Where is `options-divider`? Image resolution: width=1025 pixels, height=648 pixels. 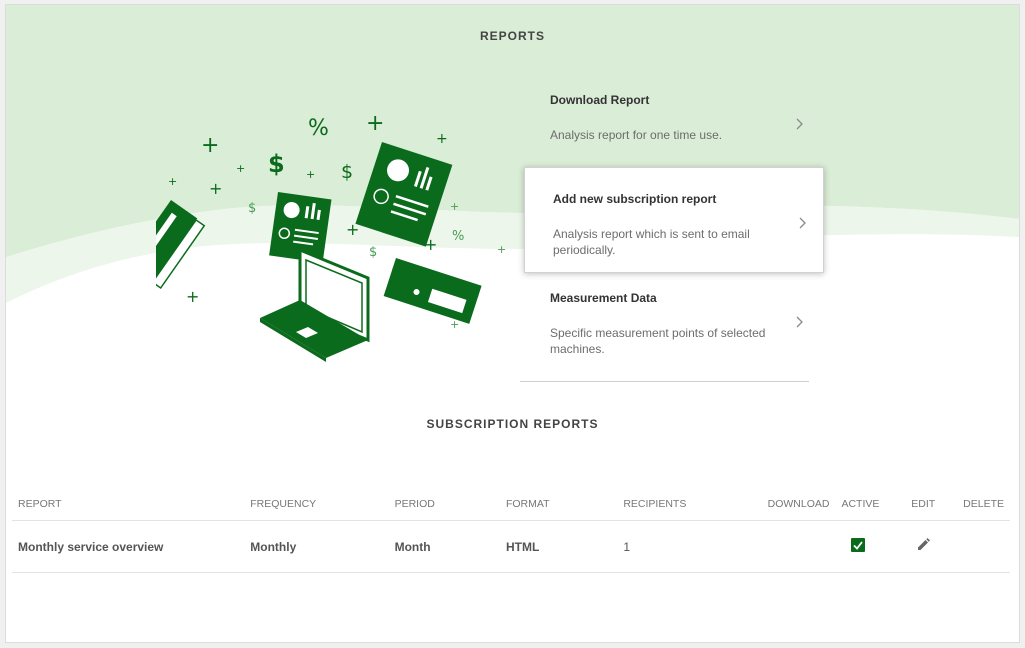
options-divider is located at coordinates (664, 381).